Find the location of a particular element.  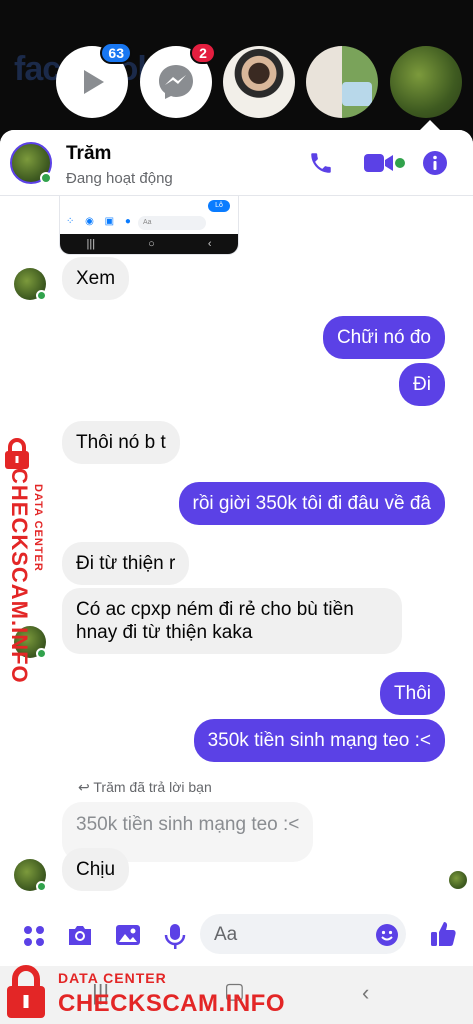

info-icon is located at coordinates (435, 163).